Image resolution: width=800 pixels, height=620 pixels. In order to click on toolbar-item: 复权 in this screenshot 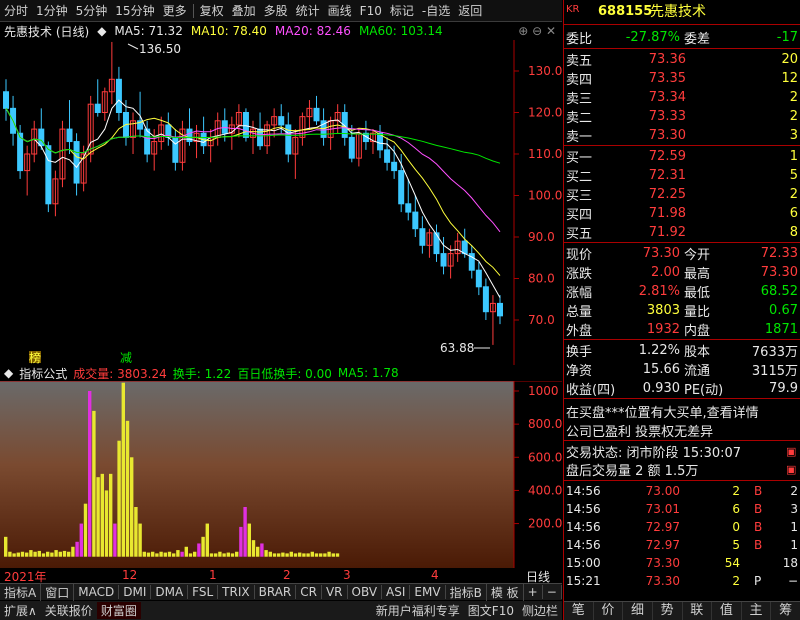, I will do `click(212, 10)`.